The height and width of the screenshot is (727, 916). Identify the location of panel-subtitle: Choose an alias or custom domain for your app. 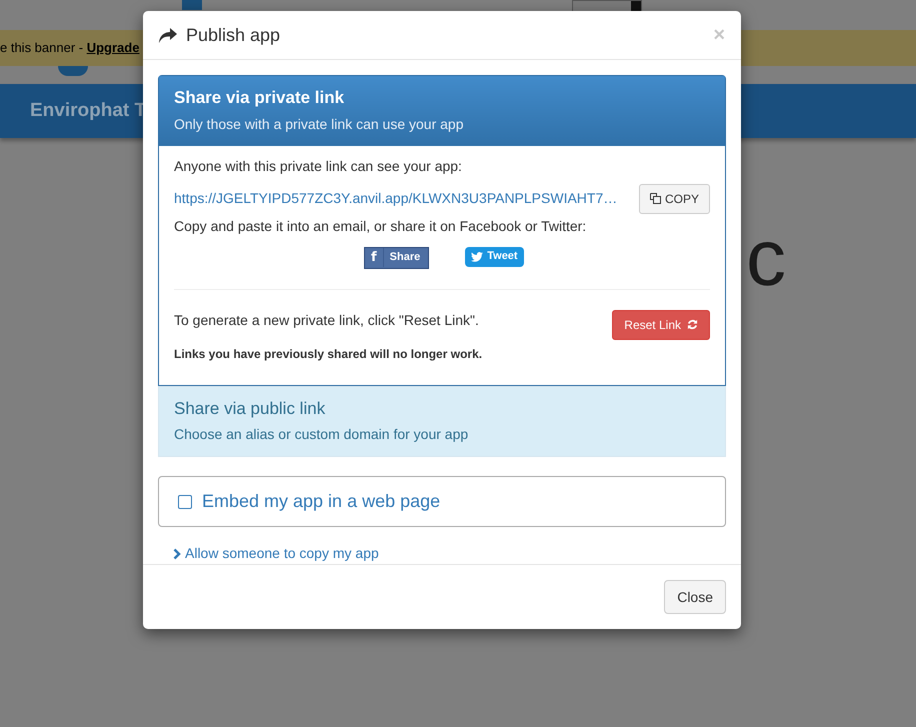
(322, 434).